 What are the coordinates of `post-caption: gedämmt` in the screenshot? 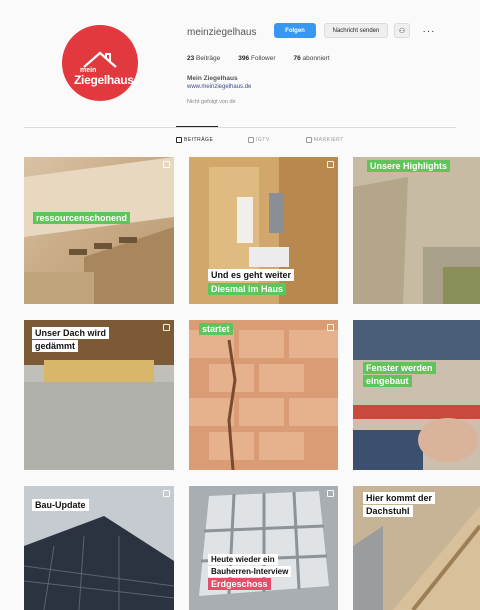 It's located at (55, 346).